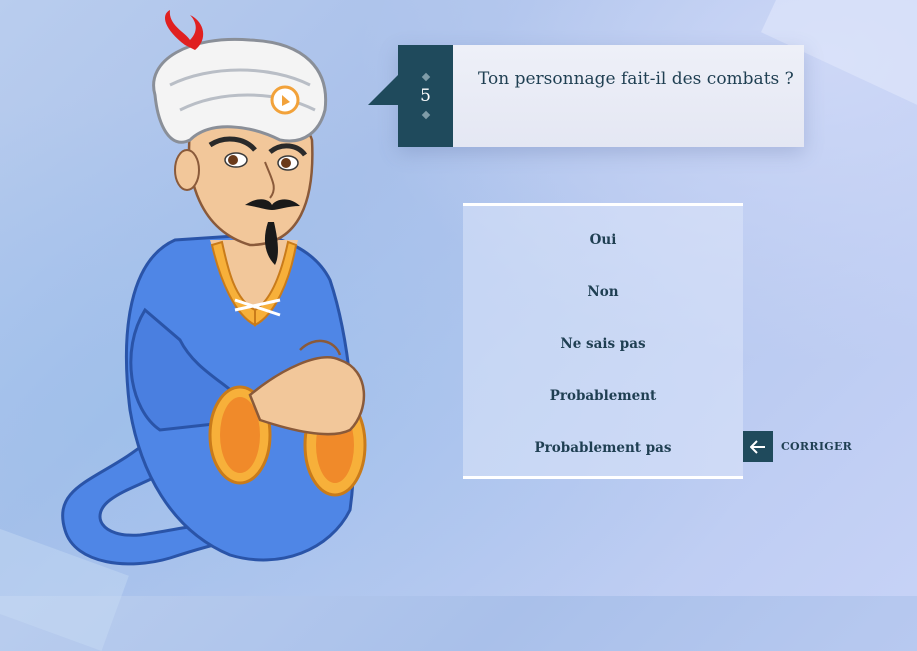  I want to click on question-number: 5, so click(425, 96).